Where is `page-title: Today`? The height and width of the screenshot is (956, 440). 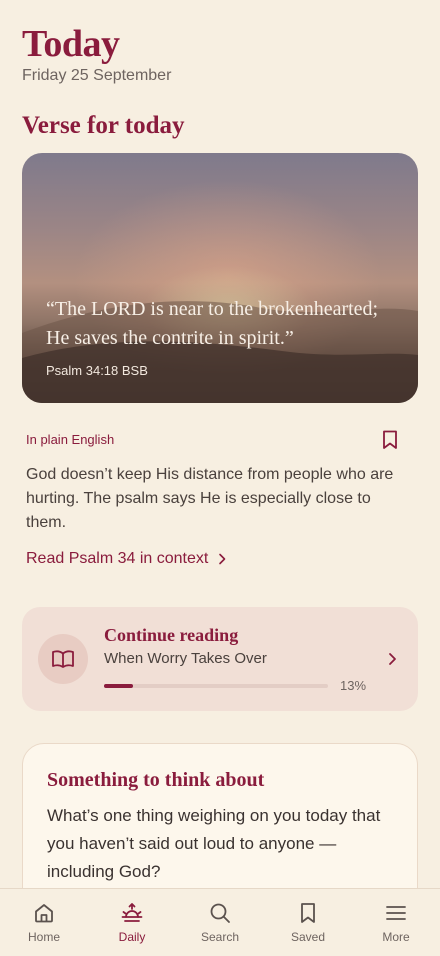 page-title: Today is located at coordinates (71, 44).